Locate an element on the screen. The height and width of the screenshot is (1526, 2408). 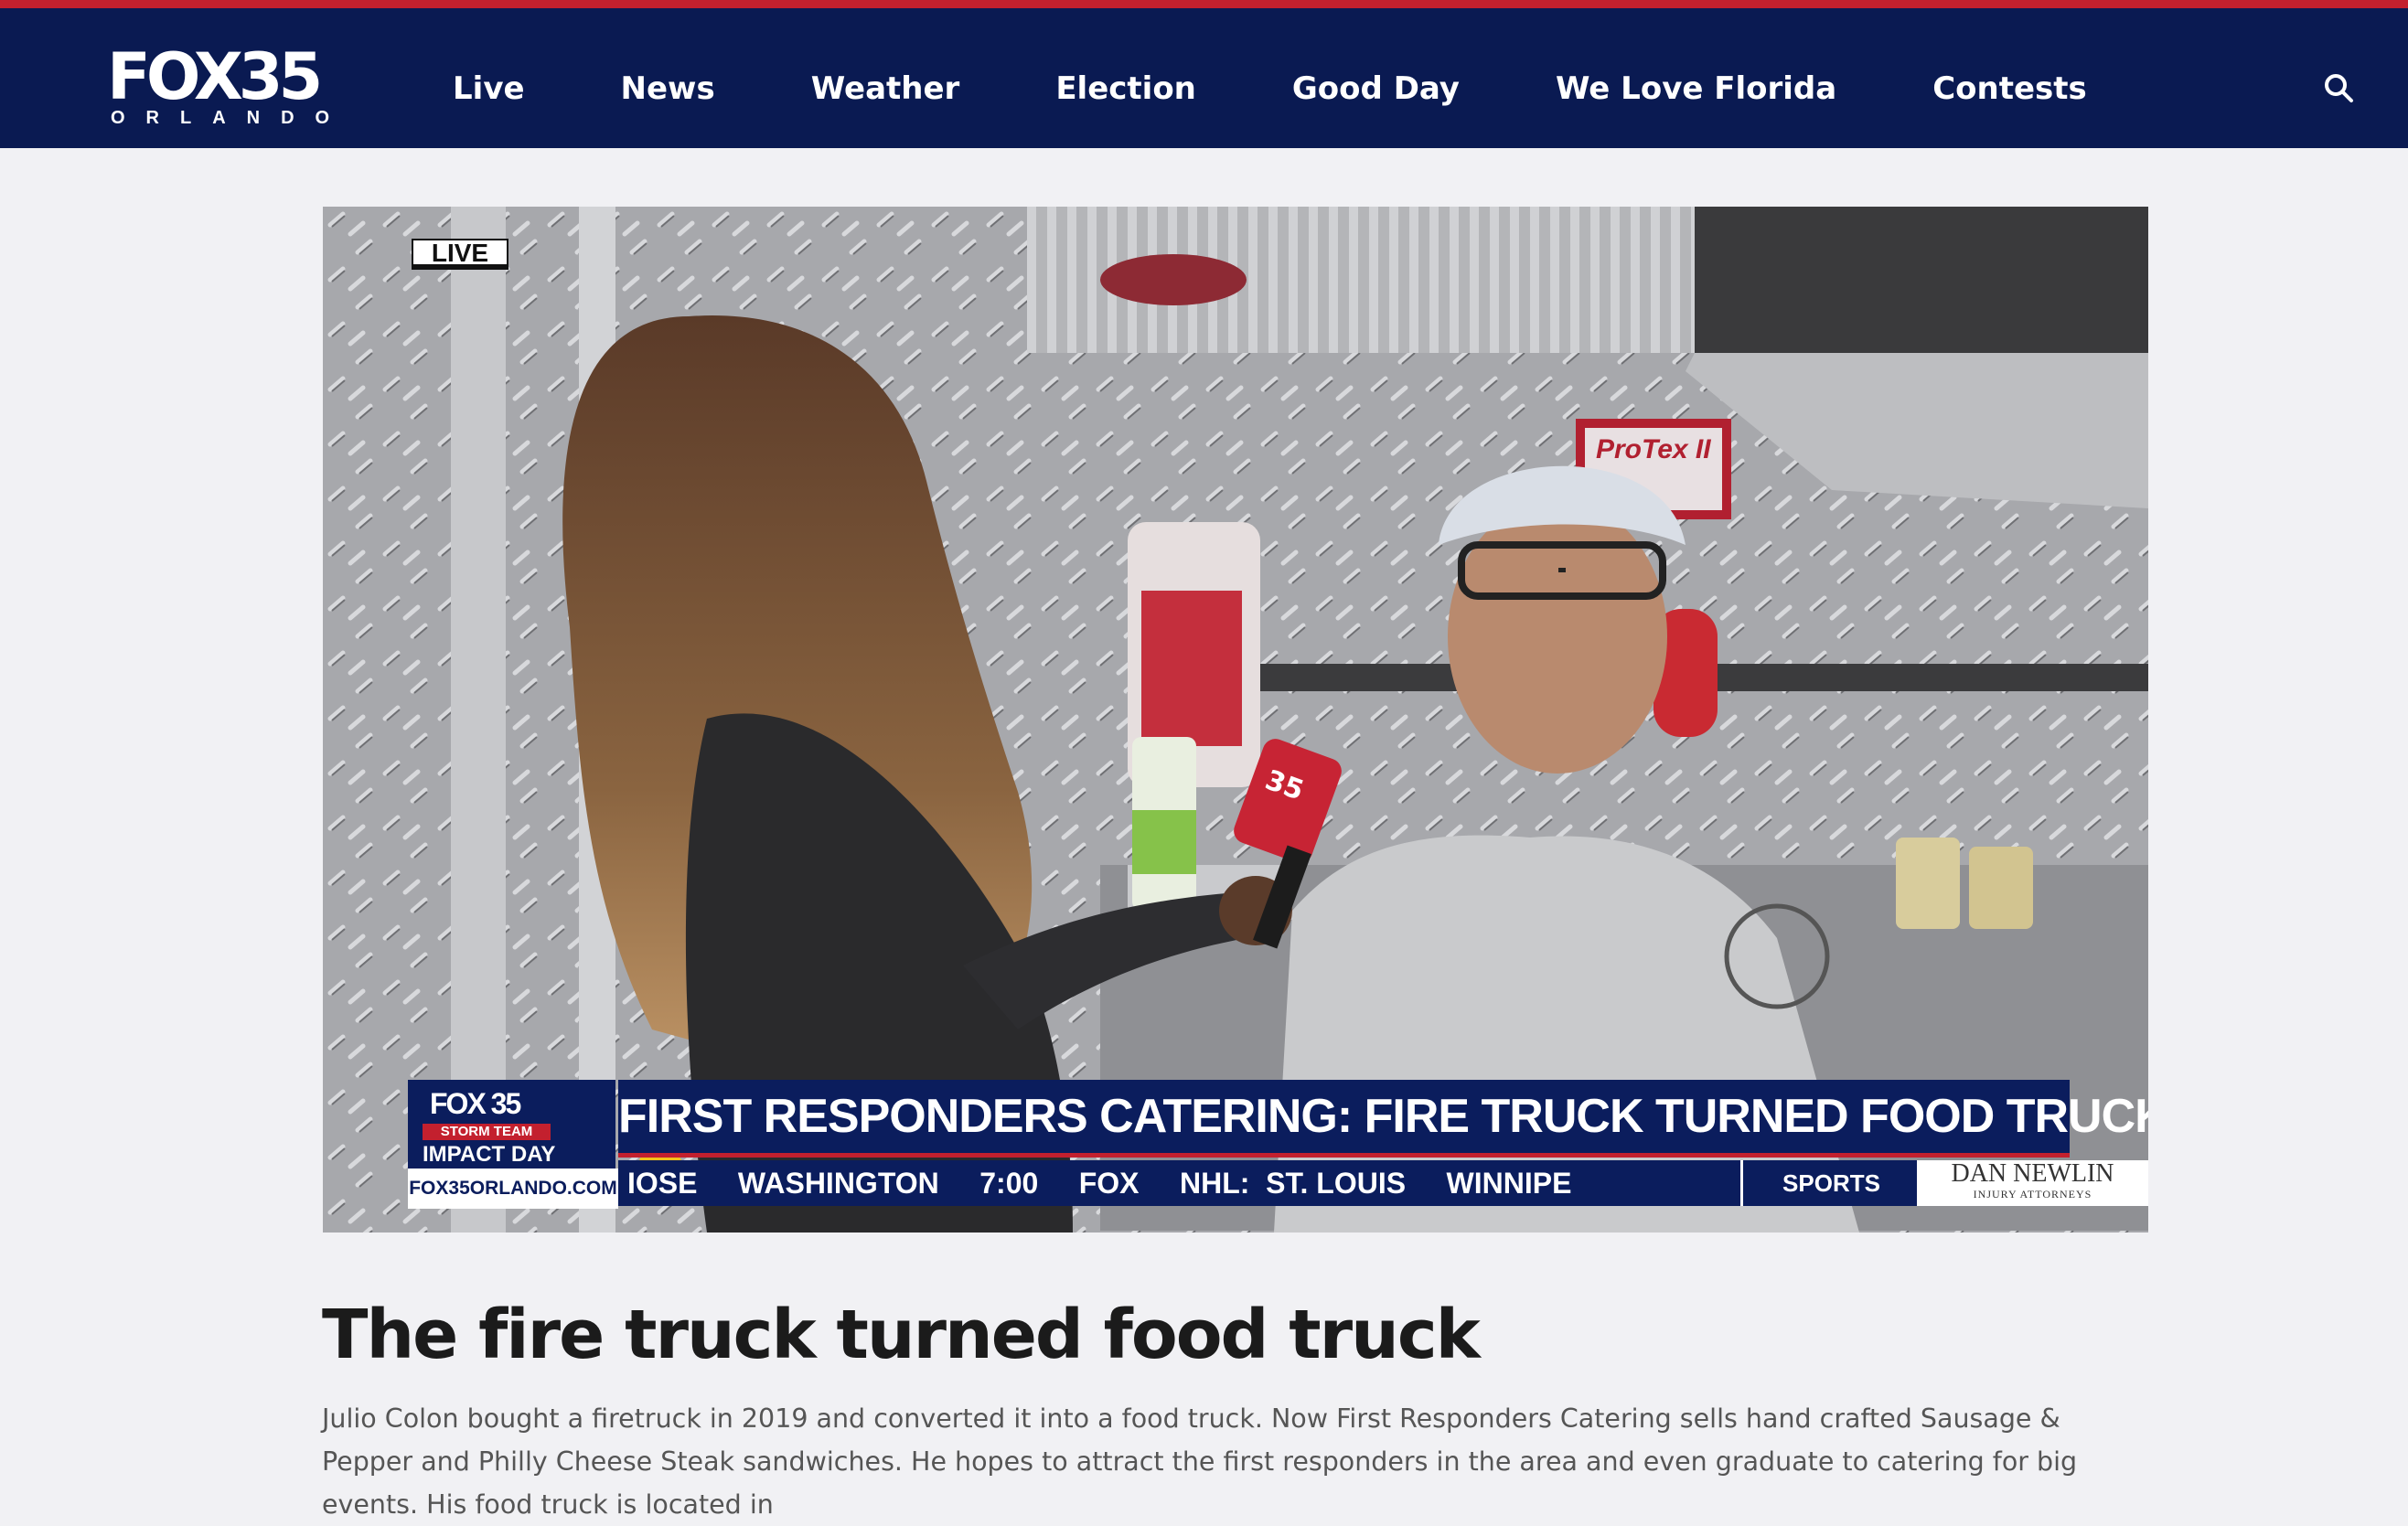
sponsor-logo: DAN NEWLIN INJURY ATTORNEYS is located at coordinates (2032, 1183).